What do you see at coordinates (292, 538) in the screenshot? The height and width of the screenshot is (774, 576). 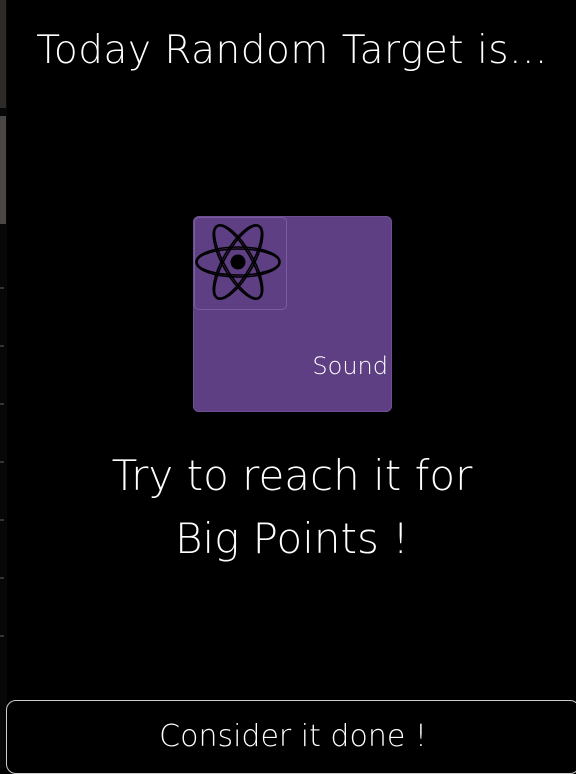 I see `instruction-line: Big Points !` at bounding box center [292, 538].